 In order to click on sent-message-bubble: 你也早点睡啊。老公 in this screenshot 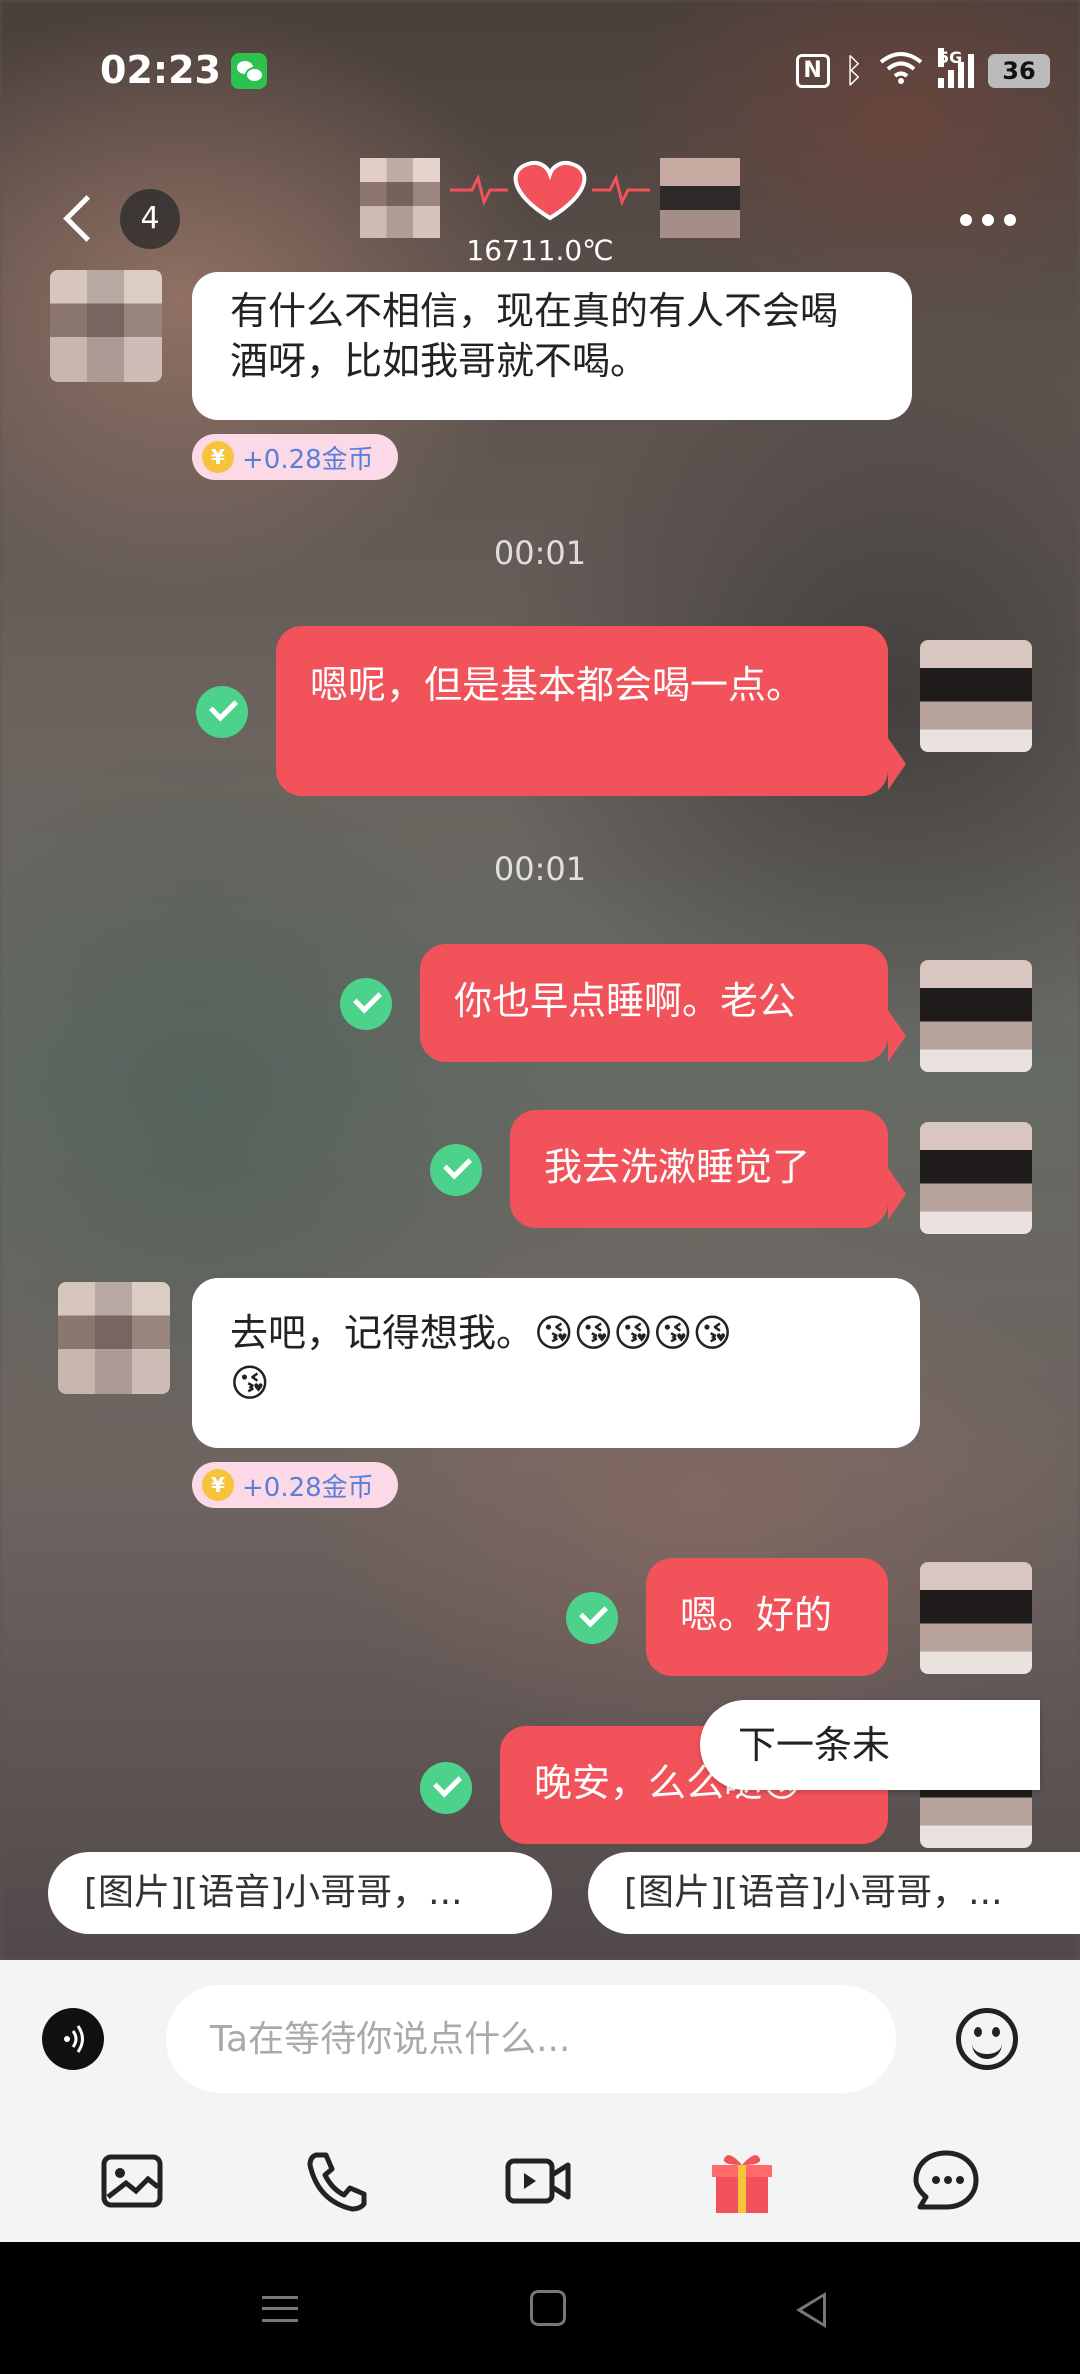, I will do `click(654, 1003)`.